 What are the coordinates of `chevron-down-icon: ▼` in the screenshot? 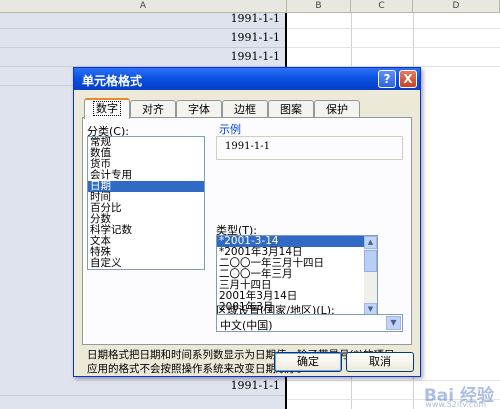 It's located at (393, 323).